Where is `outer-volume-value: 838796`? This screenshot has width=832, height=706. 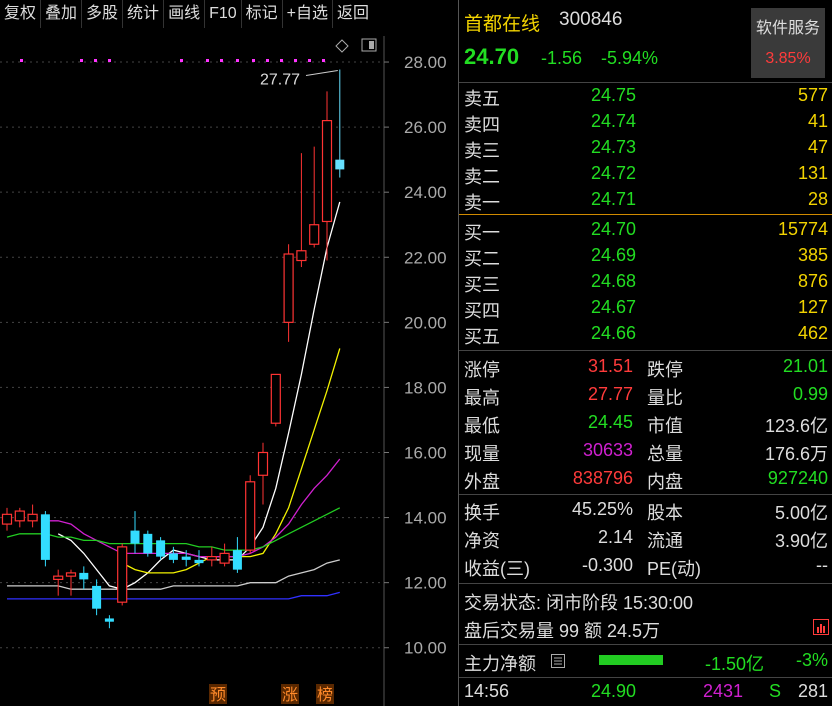 outer-volume-value: 838796 is located at coordinates (602, 478).